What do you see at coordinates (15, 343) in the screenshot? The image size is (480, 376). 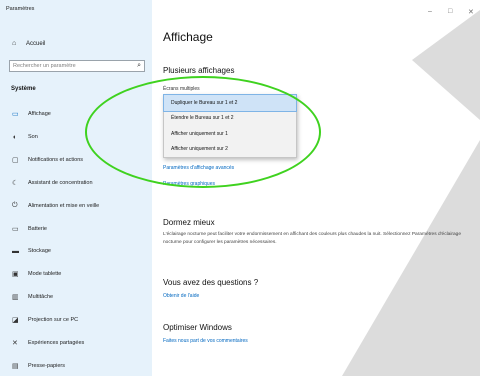 I see `shared-icon: ✕` at bounding box center [15, 343].